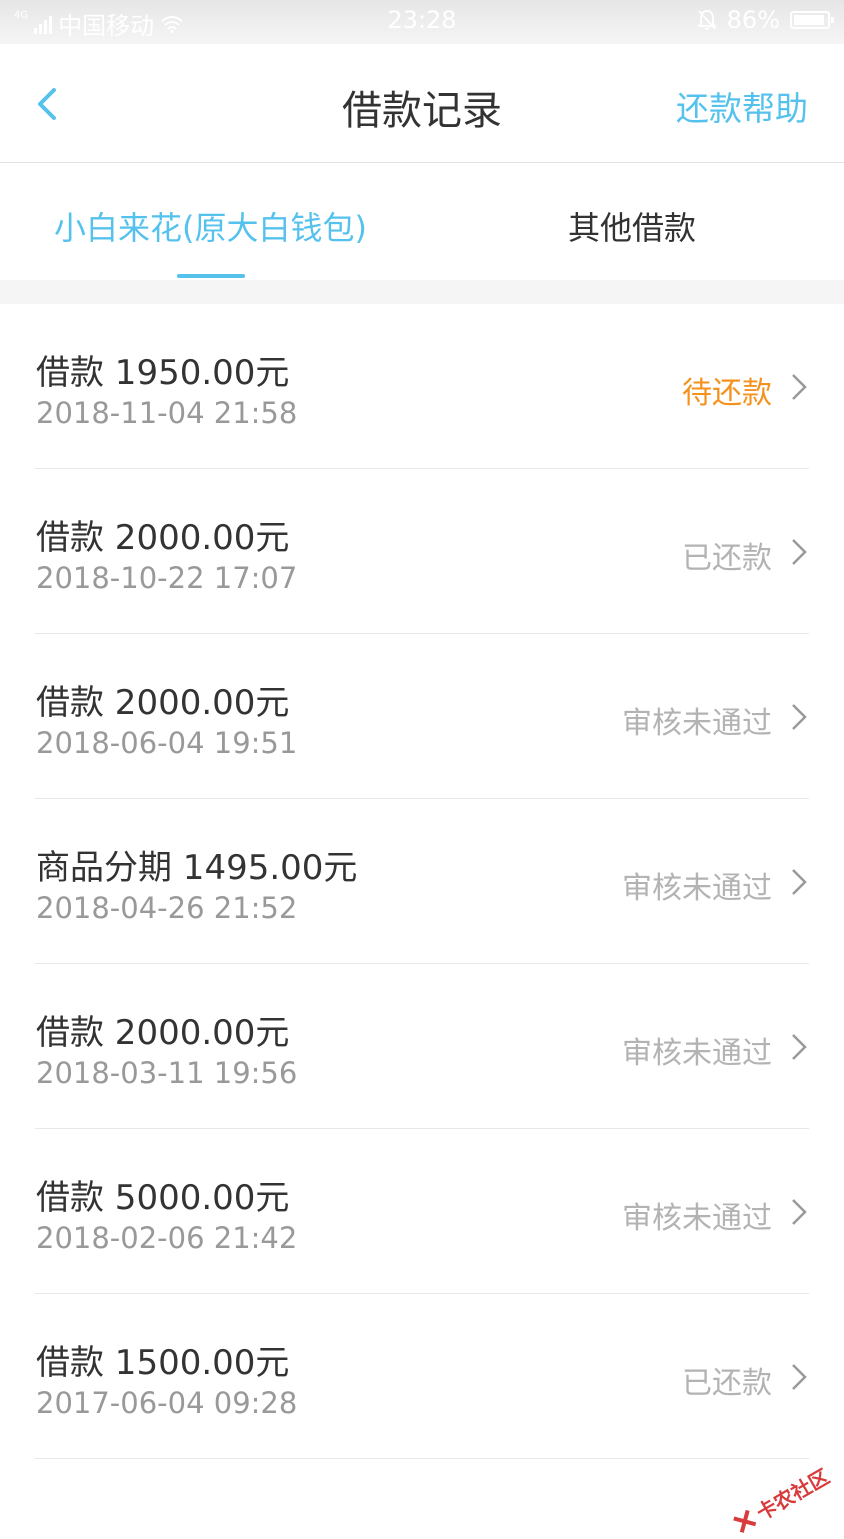 The height and width of the screenshot is (1539, 844). What do you see at coordinates (706, 20) in the screenshot?
I see `bell-off-icon` at bounding box center [706, 20].